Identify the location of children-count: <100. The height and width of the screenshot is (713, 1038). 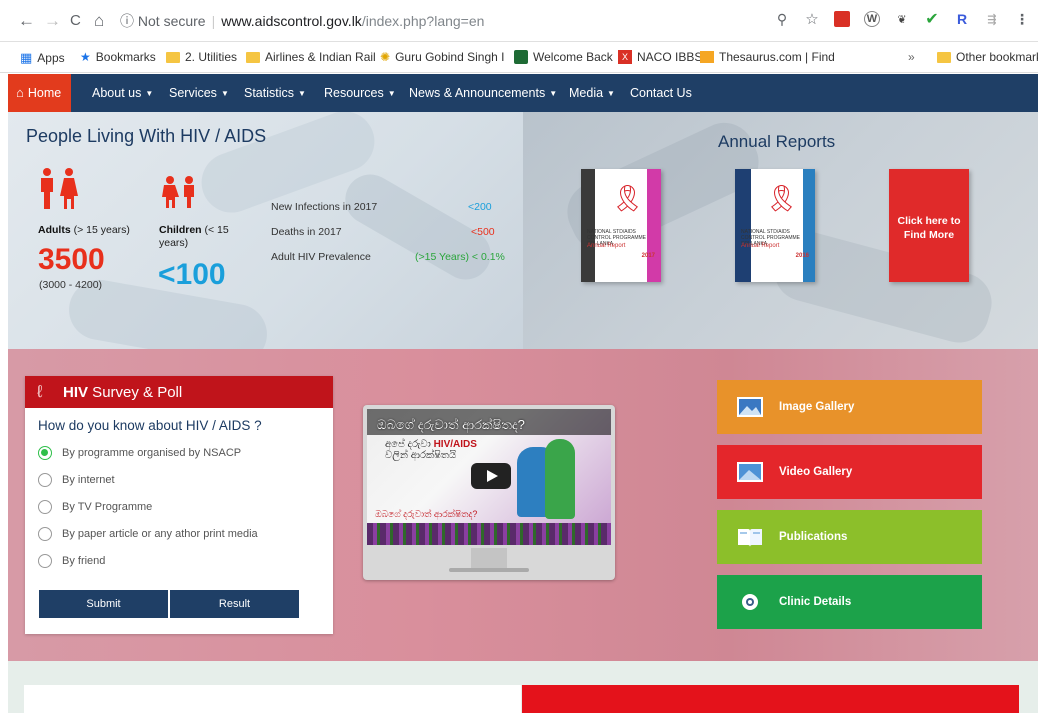
(192, 274).